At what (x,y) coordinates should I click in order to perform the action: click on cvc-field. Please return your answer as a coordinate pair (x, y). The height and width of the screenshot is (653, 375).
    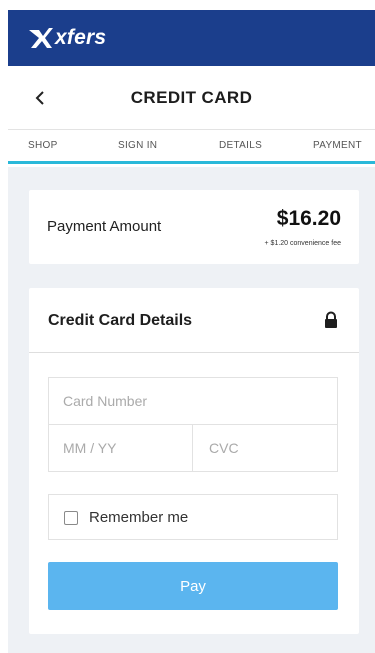
    Looking at the image, I should click on (265, 448).